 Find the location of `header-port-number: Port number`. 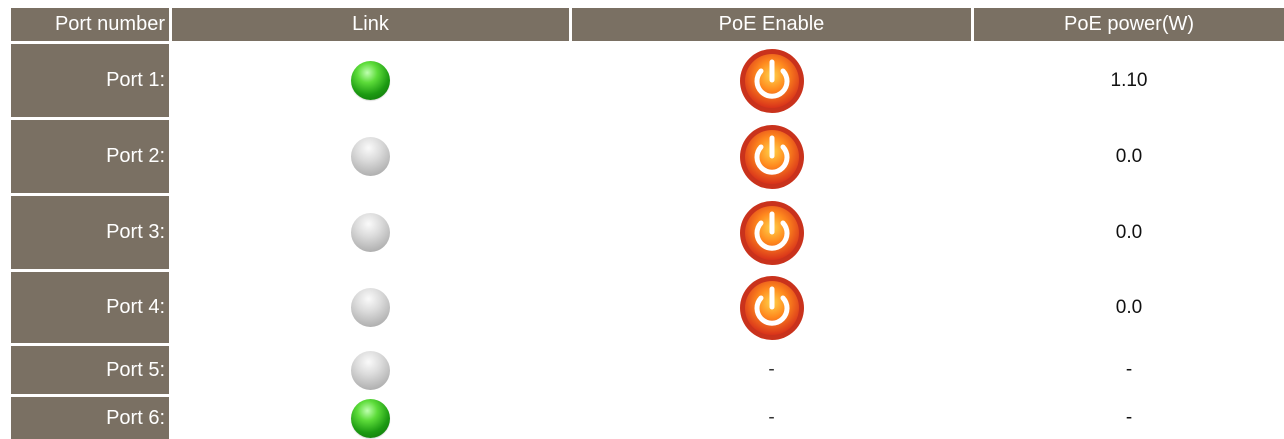

header-port-number: Port number is located at coordinates (90, 24).